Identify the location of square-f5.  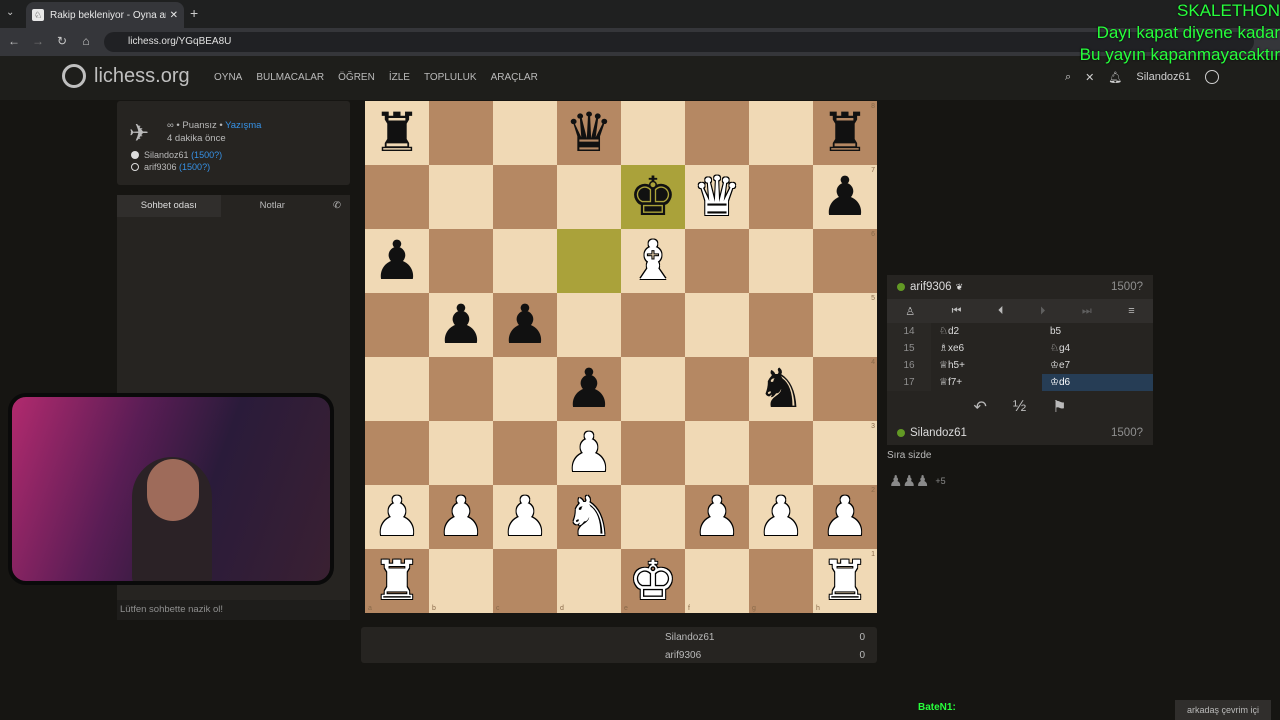
(717, 325).